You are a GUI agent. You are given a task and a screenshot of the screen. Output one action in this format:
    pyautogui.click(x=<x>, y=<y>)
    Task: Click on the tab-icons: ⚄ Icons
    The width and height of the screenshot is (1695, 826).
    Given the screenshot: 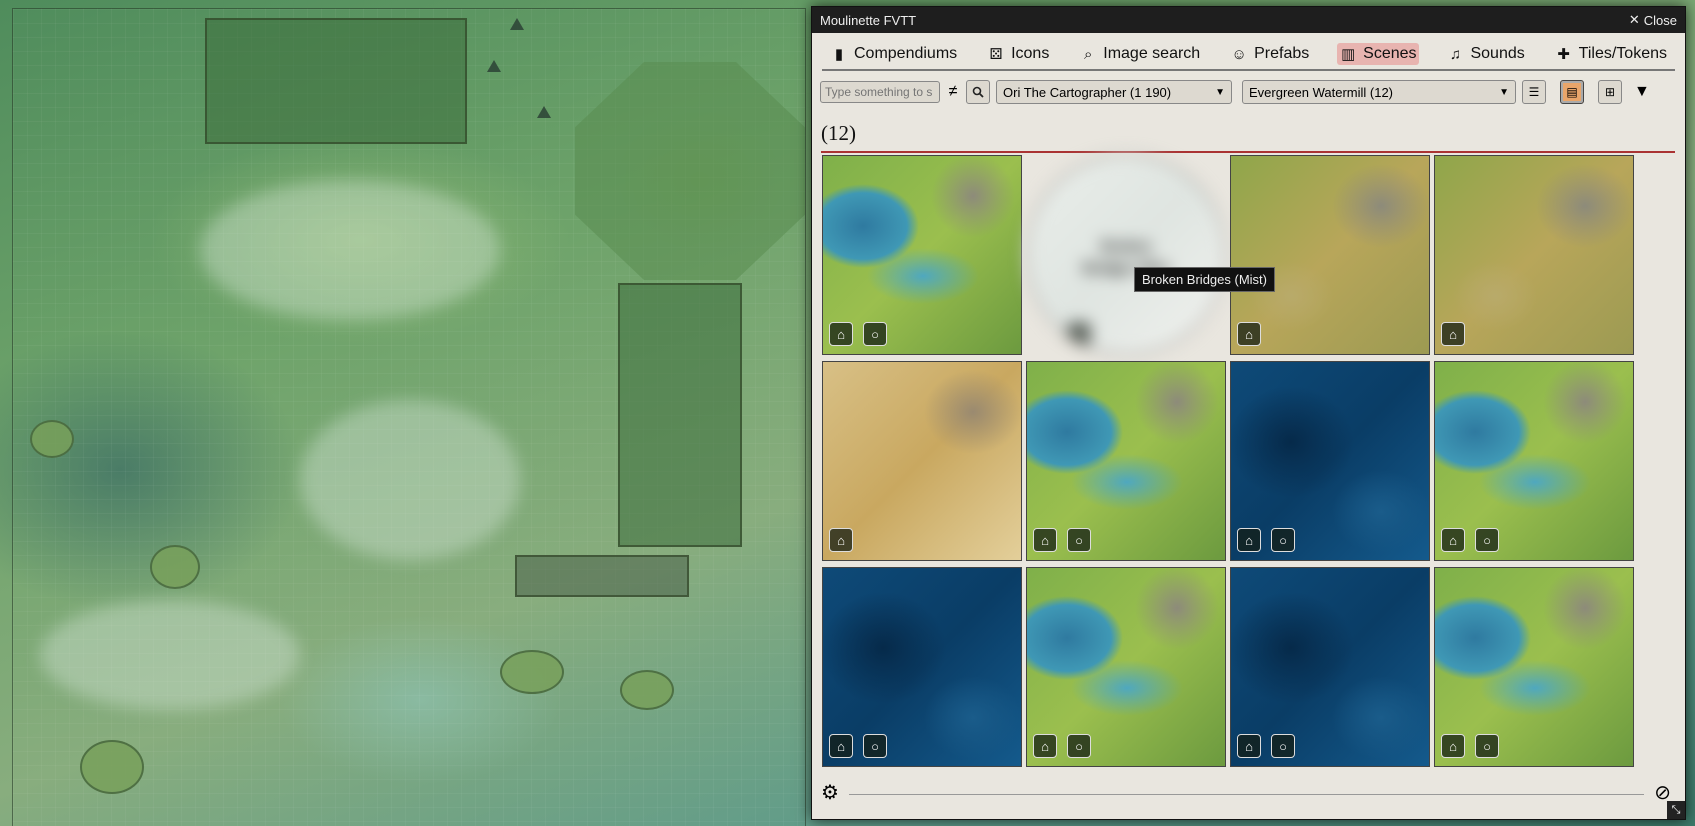 What is the action you would take?
    pyautogui.click(x=1018, y=54)
    